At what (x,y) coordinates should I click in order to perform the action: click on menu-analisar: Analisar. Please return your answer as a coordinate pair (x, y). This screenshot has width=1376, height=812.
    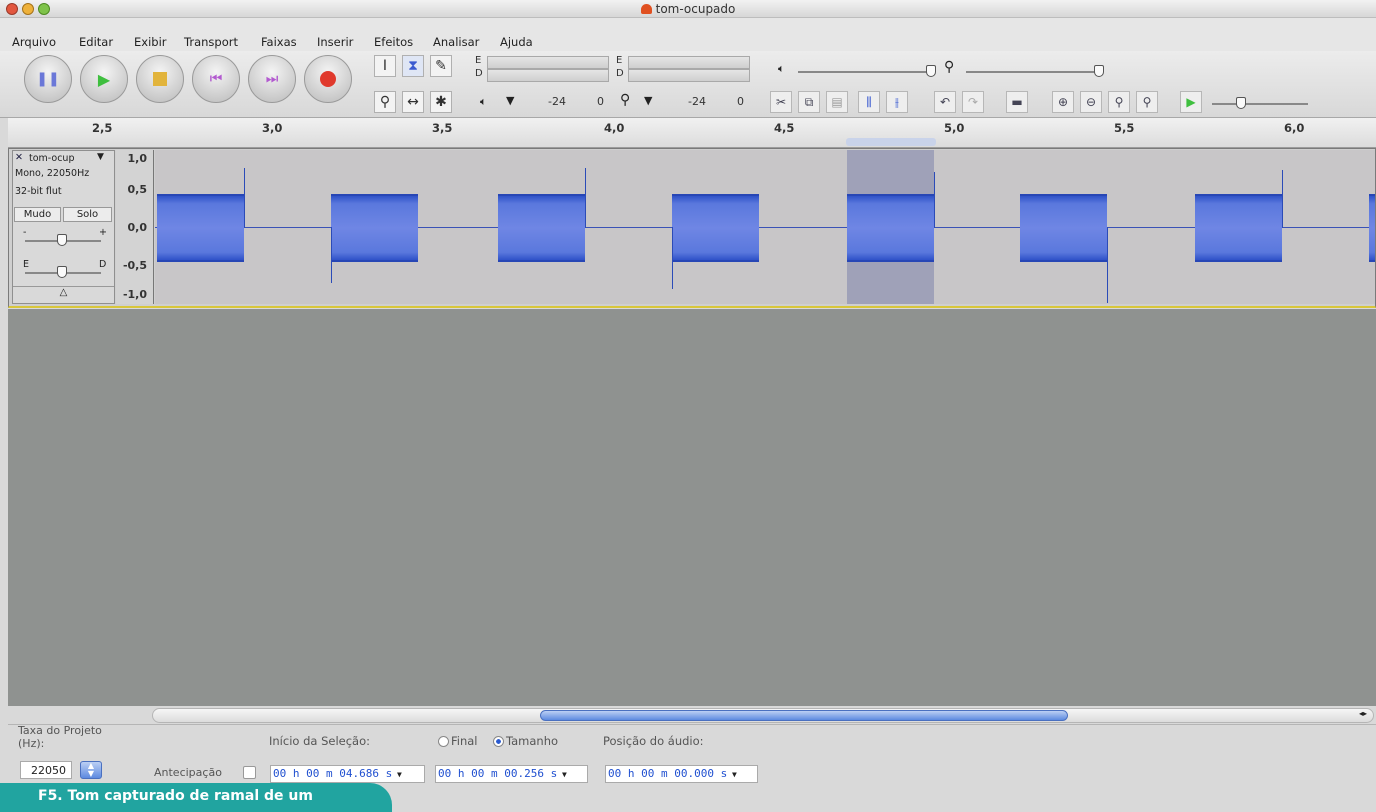
    Looking at the image, I should click on (456, 42).